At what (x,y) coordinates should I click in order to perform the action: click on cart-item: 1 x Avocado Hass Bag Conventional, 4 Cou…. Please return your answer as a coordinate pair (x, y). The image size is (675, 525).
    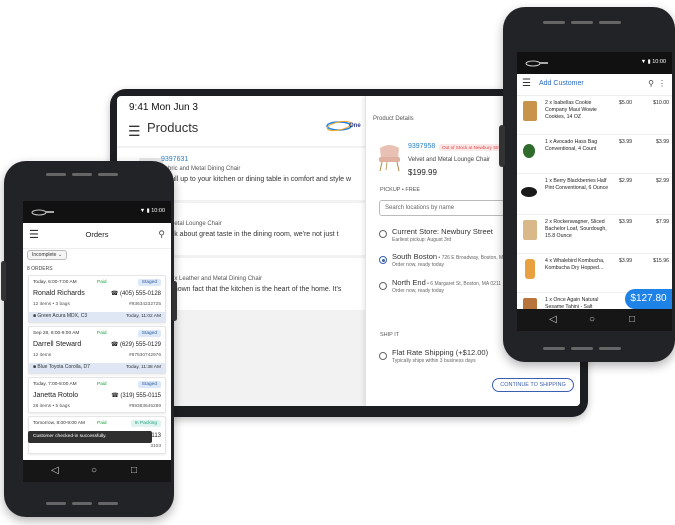
    Looking at the image, I should click on (594, 155).